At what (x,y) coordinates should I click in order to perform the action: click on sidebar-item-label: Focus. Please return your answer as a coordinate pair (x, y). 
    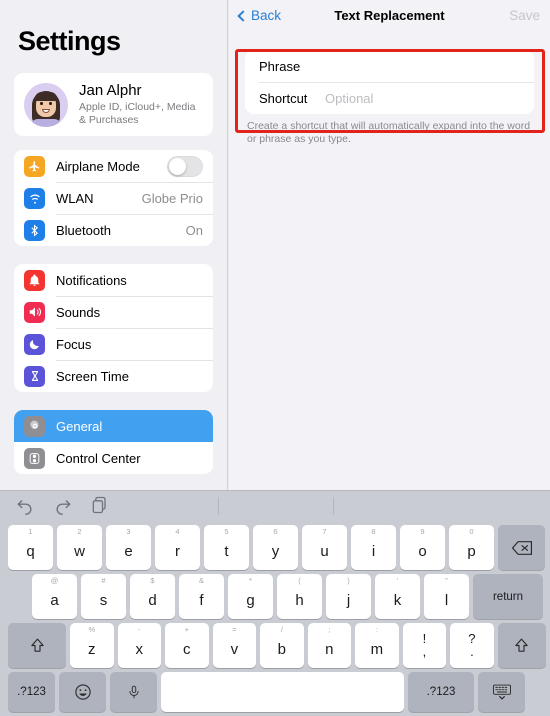
    Looking at the image, I should click on (74, 344).